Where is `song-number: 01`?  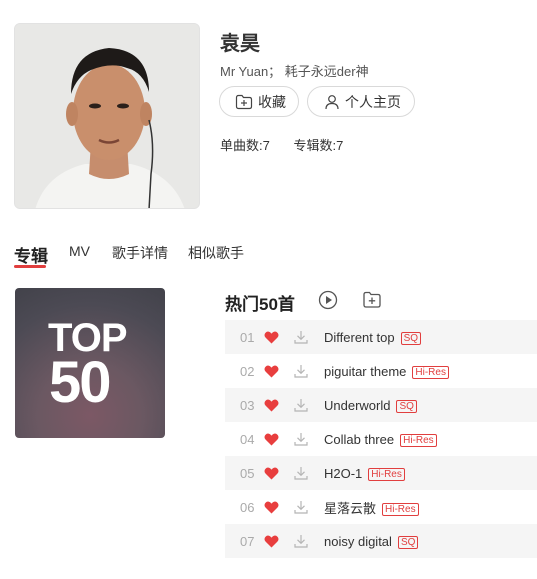 song-number: 01 is located at coordinates (247, 337).